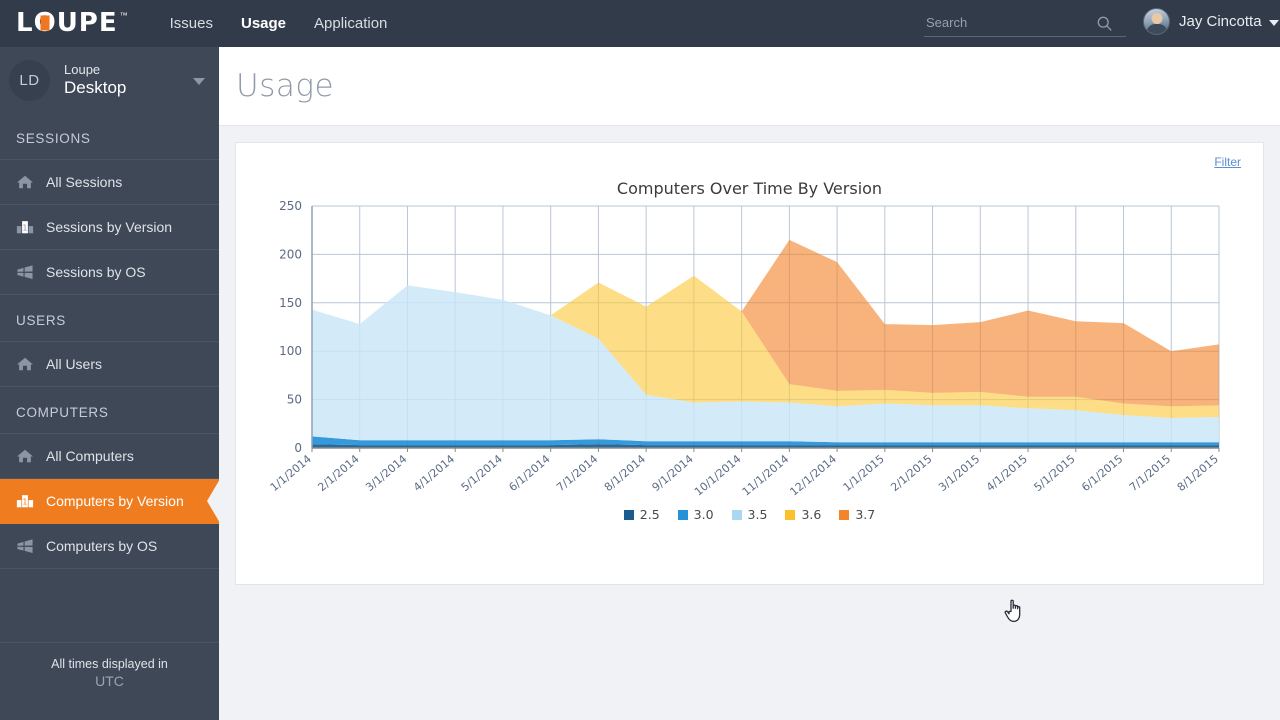 This screenshot has height=720, width=1280. Describe the element at coordinates (482, 473) in the screenshot. I see `x-axis-tick-label: 5/1/2014` at that location.